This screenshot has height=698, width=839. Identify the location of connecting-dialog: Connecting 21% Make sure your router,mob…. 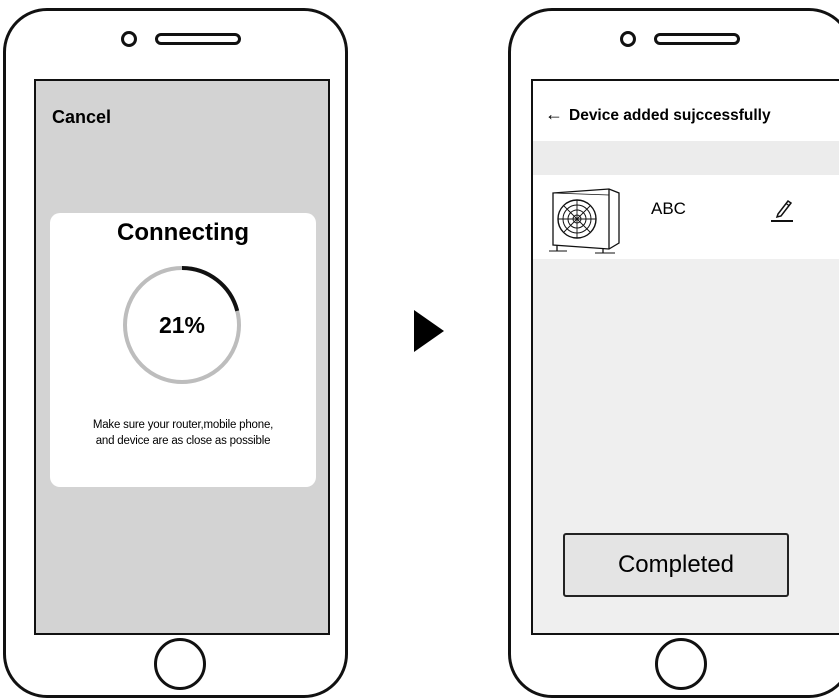
(183, 350).